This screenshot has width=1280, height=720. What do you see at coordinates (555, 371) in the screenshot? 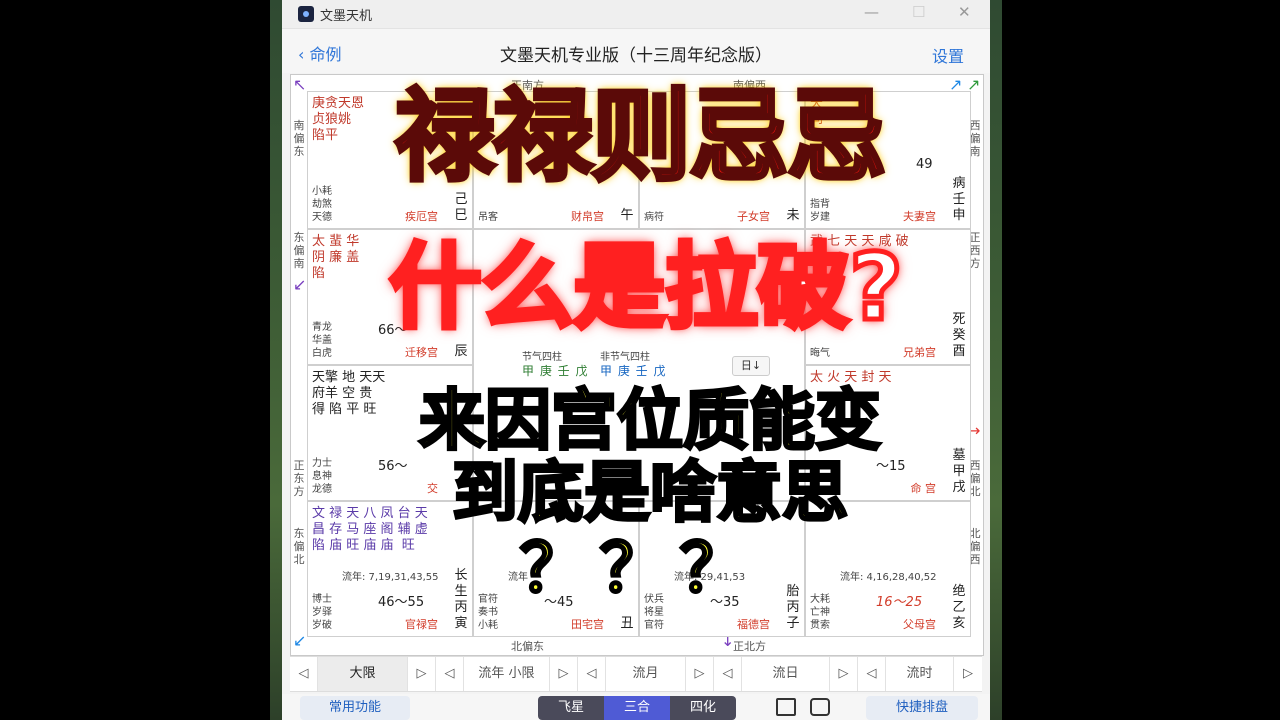
I see `center-ganzhi-1: 甲 庚 壬 戊` at bounding box center [555, 371].